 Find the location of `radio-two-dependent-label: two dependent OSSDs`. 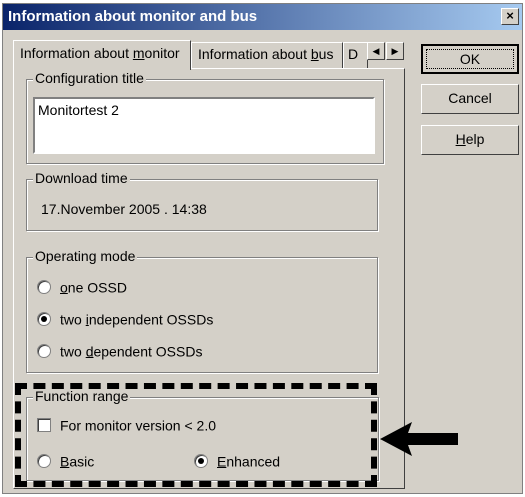

radio-two-dependent-label: two dependent OSSDs is located at coordinates (131, 351).